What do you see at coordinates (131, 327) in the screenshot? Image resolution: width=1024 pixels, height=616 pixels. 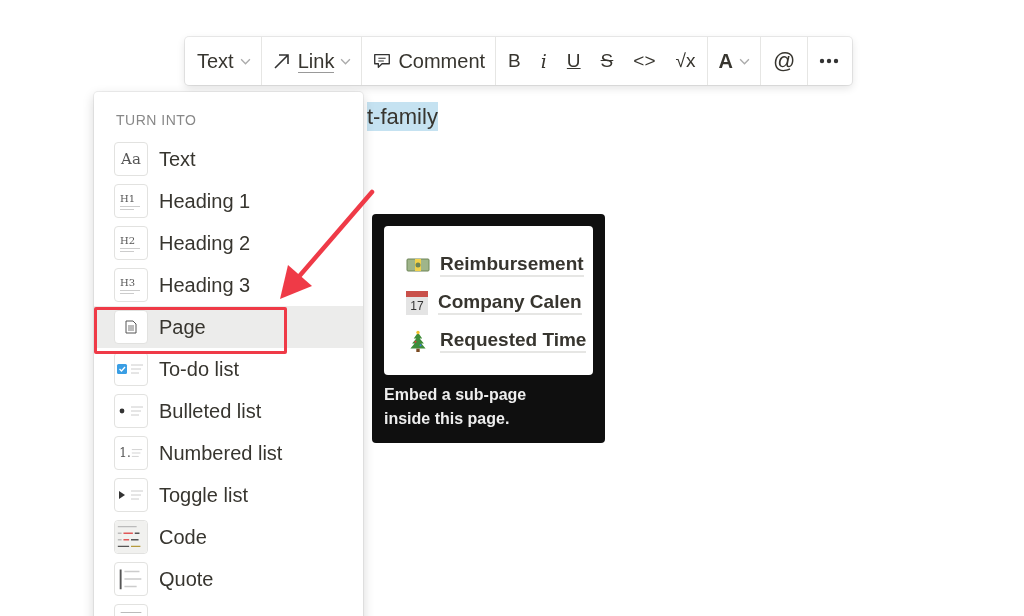 I see `page-block-icon` at bounding box center [131, 327].